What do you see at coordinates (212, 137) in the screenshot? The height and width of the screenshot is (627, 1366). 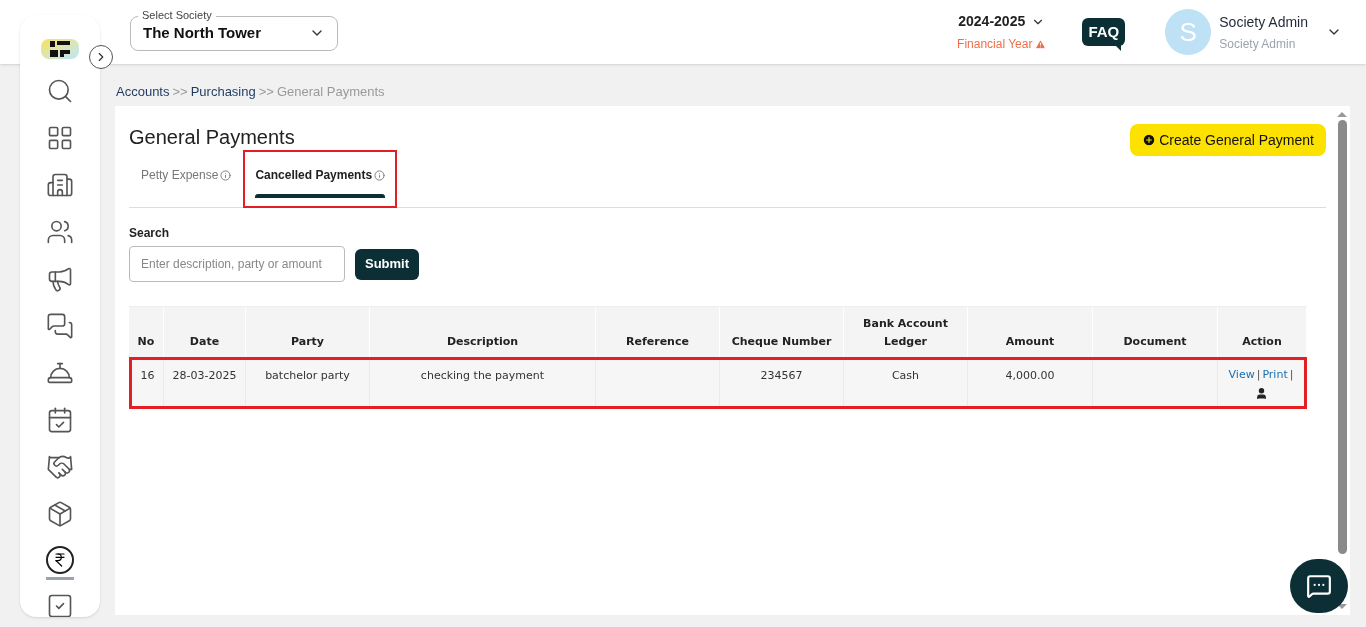 I see `page-title: General Payments` at bounding box center [212, 137].